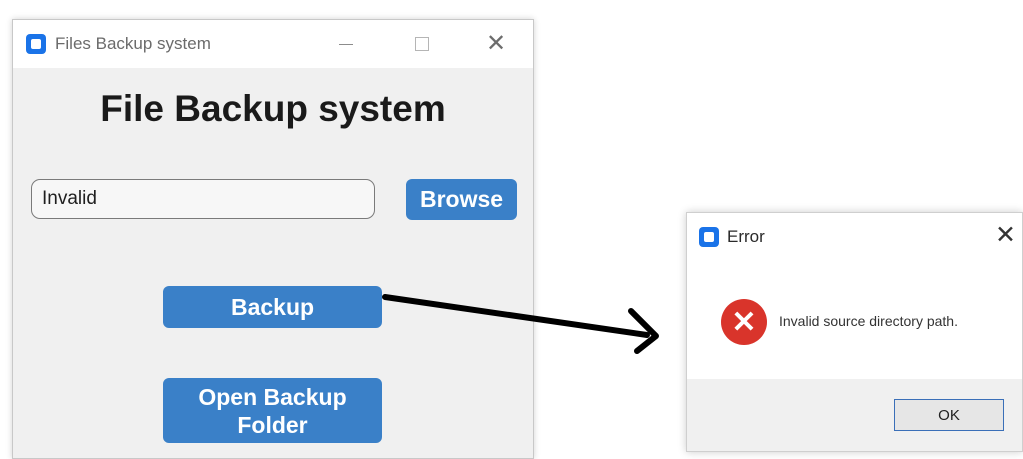  I want to click on backup-button: Backup, so click(272, 307).